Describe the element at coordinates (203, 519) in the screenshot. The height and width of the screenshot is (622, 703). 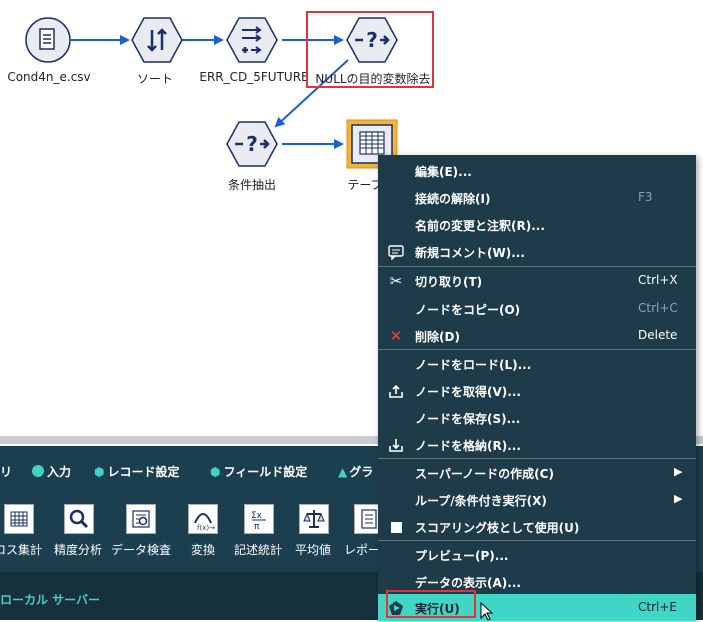
I see `transform-icon: f(x)→` at that location.